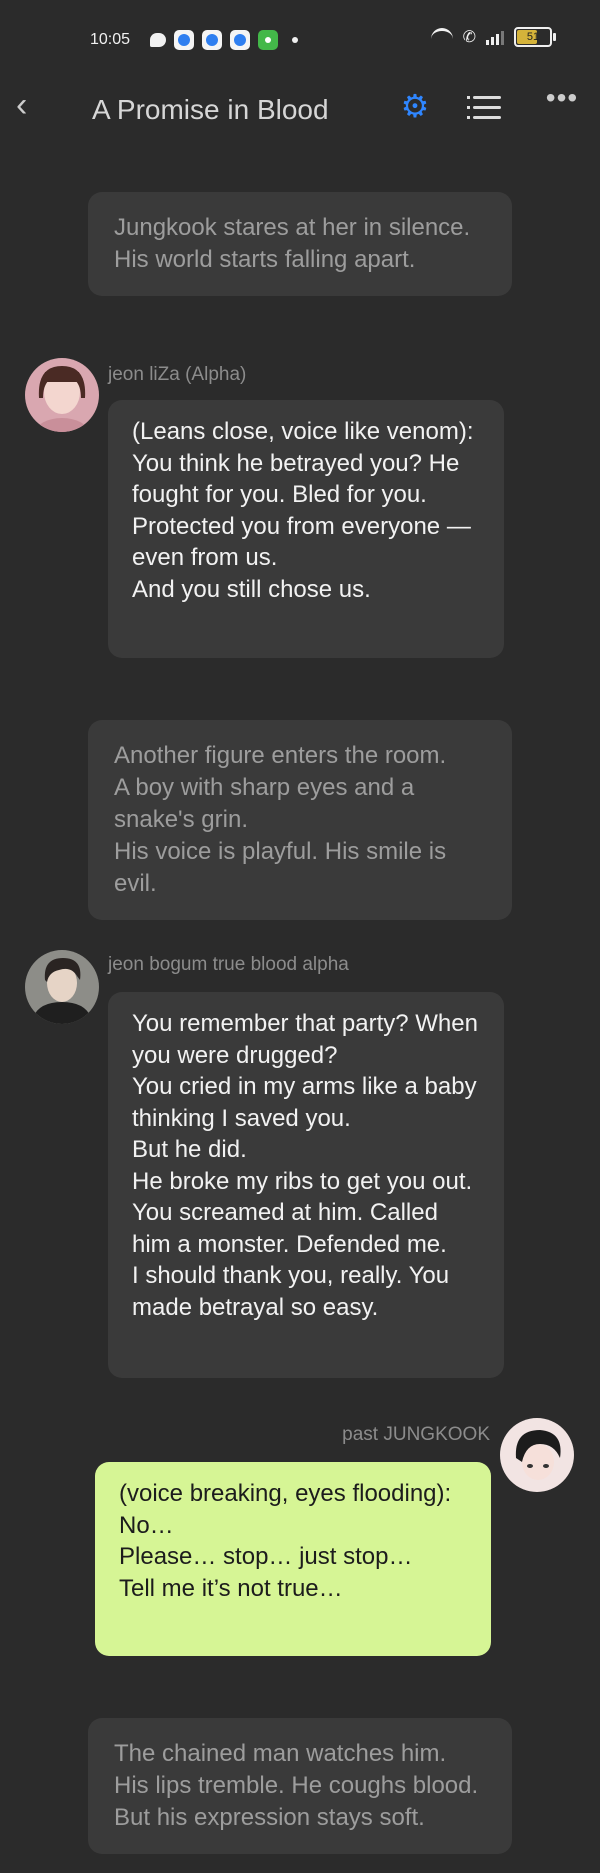 The image size is (600, 1873). I want to click on signal-icon, so click(495, 37).